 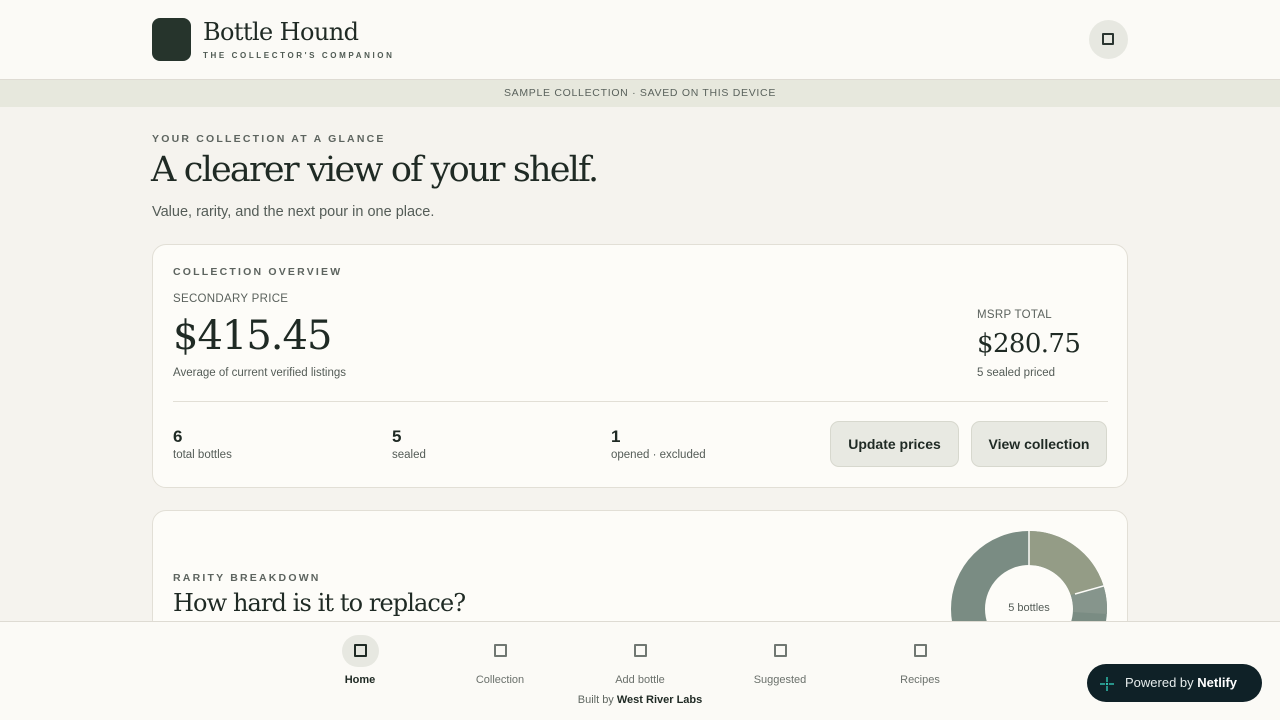 I want to click on msrp-total-note: 5 sealed priced, so click(x=1016, y=373).